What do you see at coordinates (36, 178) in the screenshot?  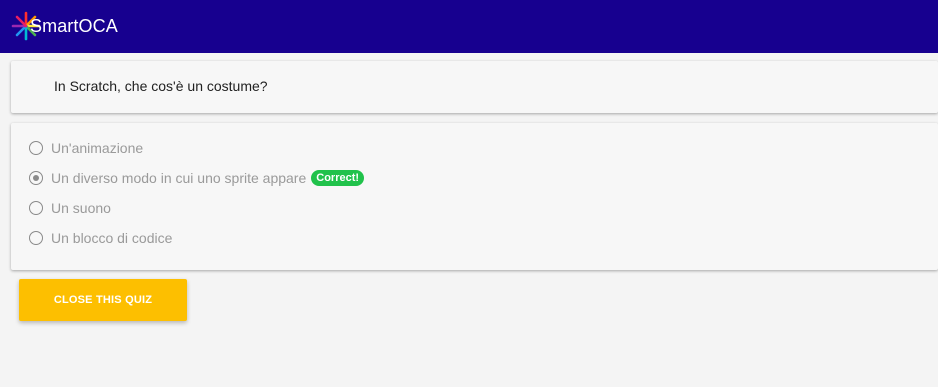 I see `radio-button-selected` at bounding box center [36, 178].